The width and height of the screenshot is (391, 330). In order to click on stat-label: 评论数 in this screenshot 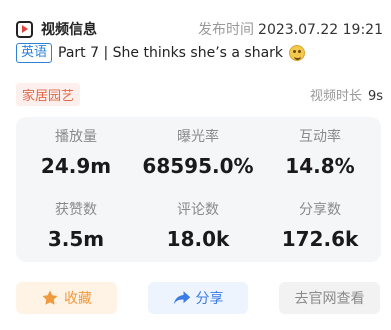, I will do `click(198, 210)`.